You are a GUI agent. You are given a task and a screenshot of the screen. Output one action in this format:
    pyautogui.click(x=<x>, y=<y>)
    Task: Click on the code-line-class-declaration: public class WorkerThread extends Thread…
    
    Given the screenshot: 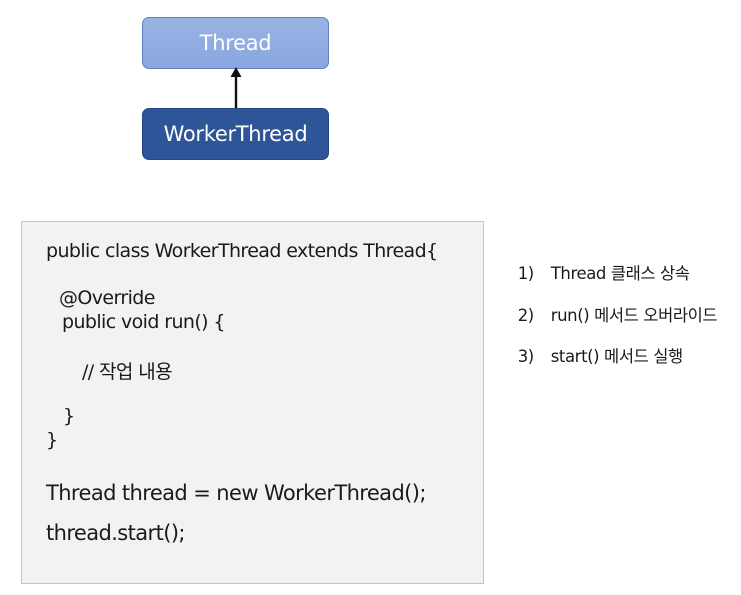 What is the action you would take?
    pyautogui.click(x=242, y=251)
    